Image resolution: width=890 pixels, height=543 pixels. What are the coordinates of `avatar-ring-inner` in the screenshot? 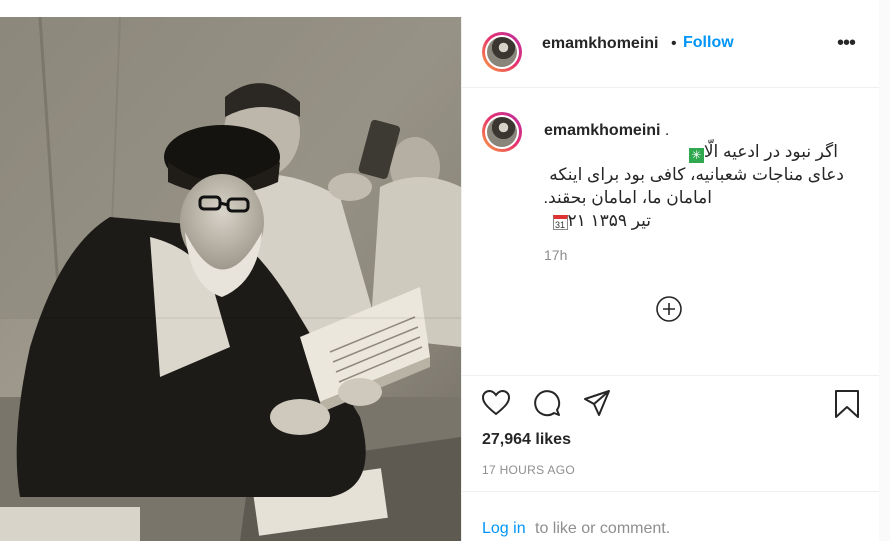 It's located at (502, 52).